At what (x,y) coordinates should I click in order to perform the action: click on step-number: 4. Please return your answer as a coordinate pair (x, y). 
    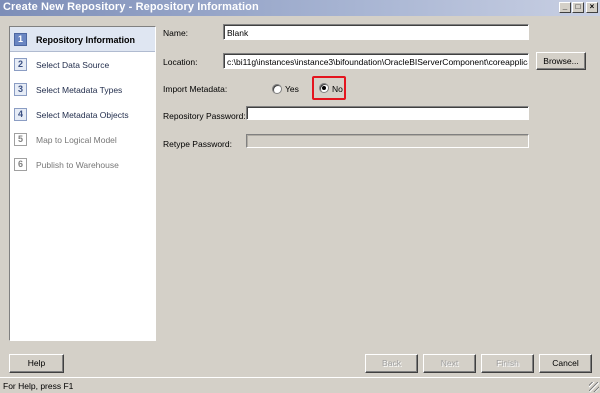
    Looking at the image, I should click on (20, 114).